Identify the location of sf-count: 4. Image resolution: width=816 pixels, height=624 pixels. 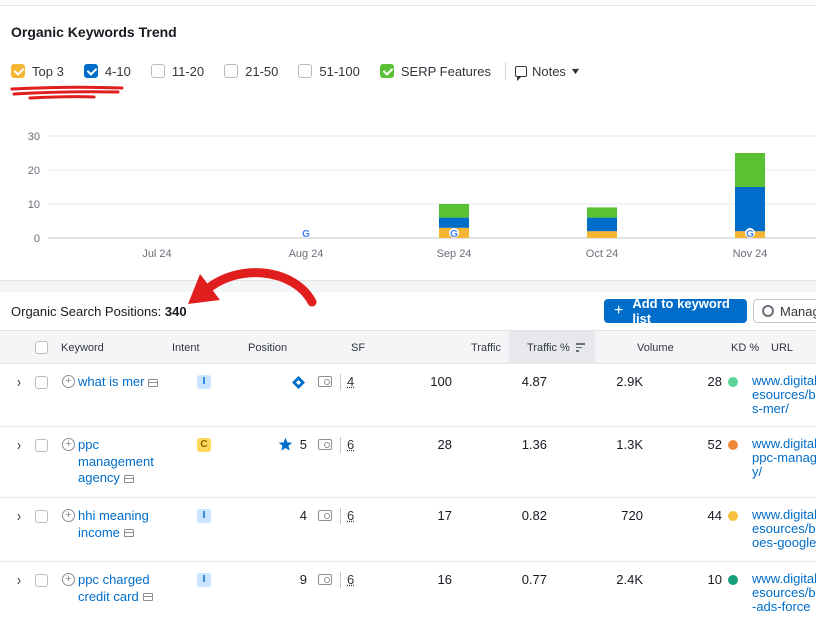
(350, 381).